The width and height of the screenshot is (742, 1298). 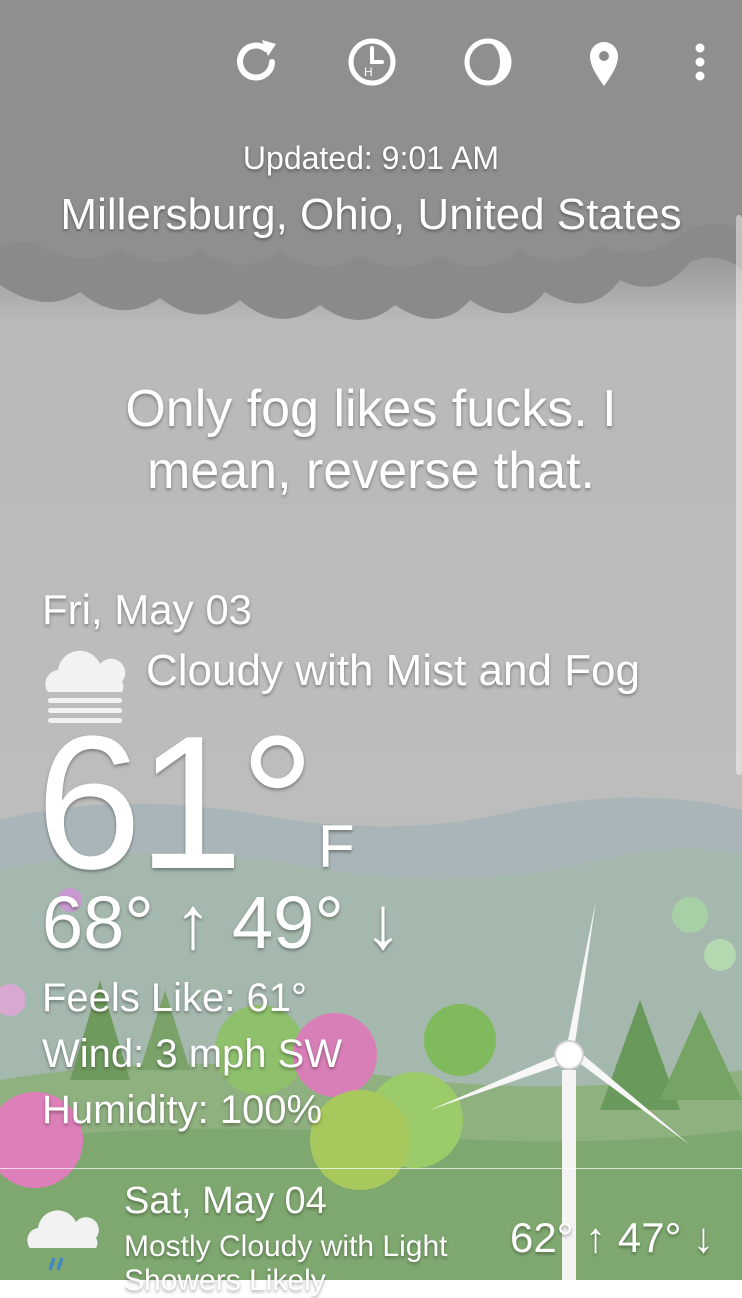 What do you see at coordinates (393, 670) in the screenshot?
I see `current-condition: Cloudy with Mist and Fog` at bounding box center [393, 670].